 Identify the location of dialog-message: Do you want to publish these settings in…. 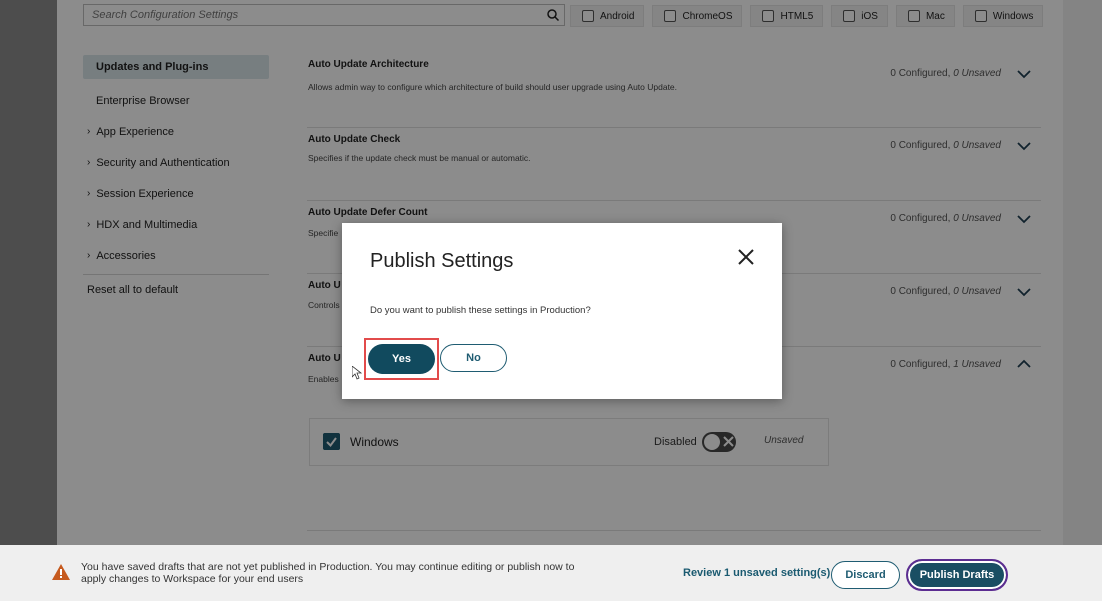
(480, 310).